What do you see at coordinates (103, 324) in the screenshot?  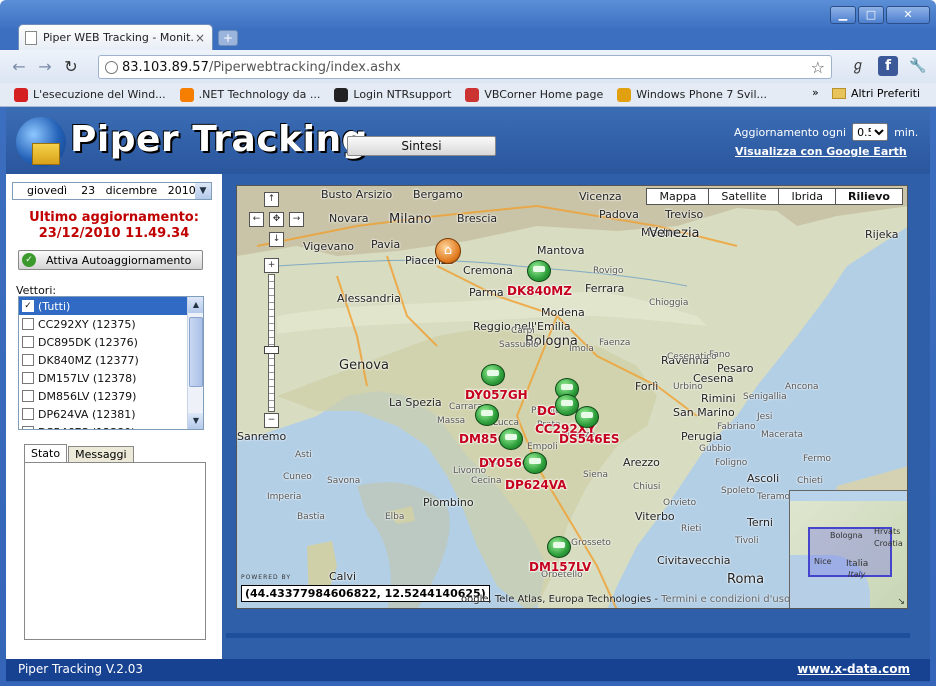 I see `list-item: CC292XY (12375)` at bounding box center [103, 324].